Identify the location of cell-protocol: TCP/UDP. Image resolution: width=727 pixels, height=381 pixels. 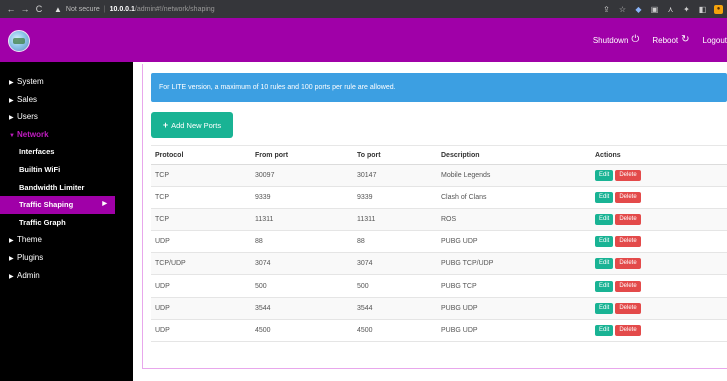
(201, 264).